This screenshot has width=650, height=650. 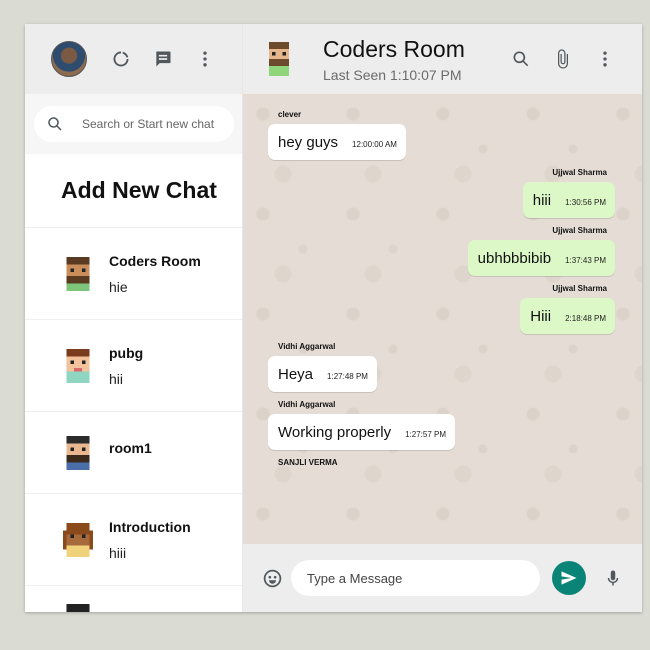 I want to click on chat-item-room1: room1, so click(x=133, y=453).